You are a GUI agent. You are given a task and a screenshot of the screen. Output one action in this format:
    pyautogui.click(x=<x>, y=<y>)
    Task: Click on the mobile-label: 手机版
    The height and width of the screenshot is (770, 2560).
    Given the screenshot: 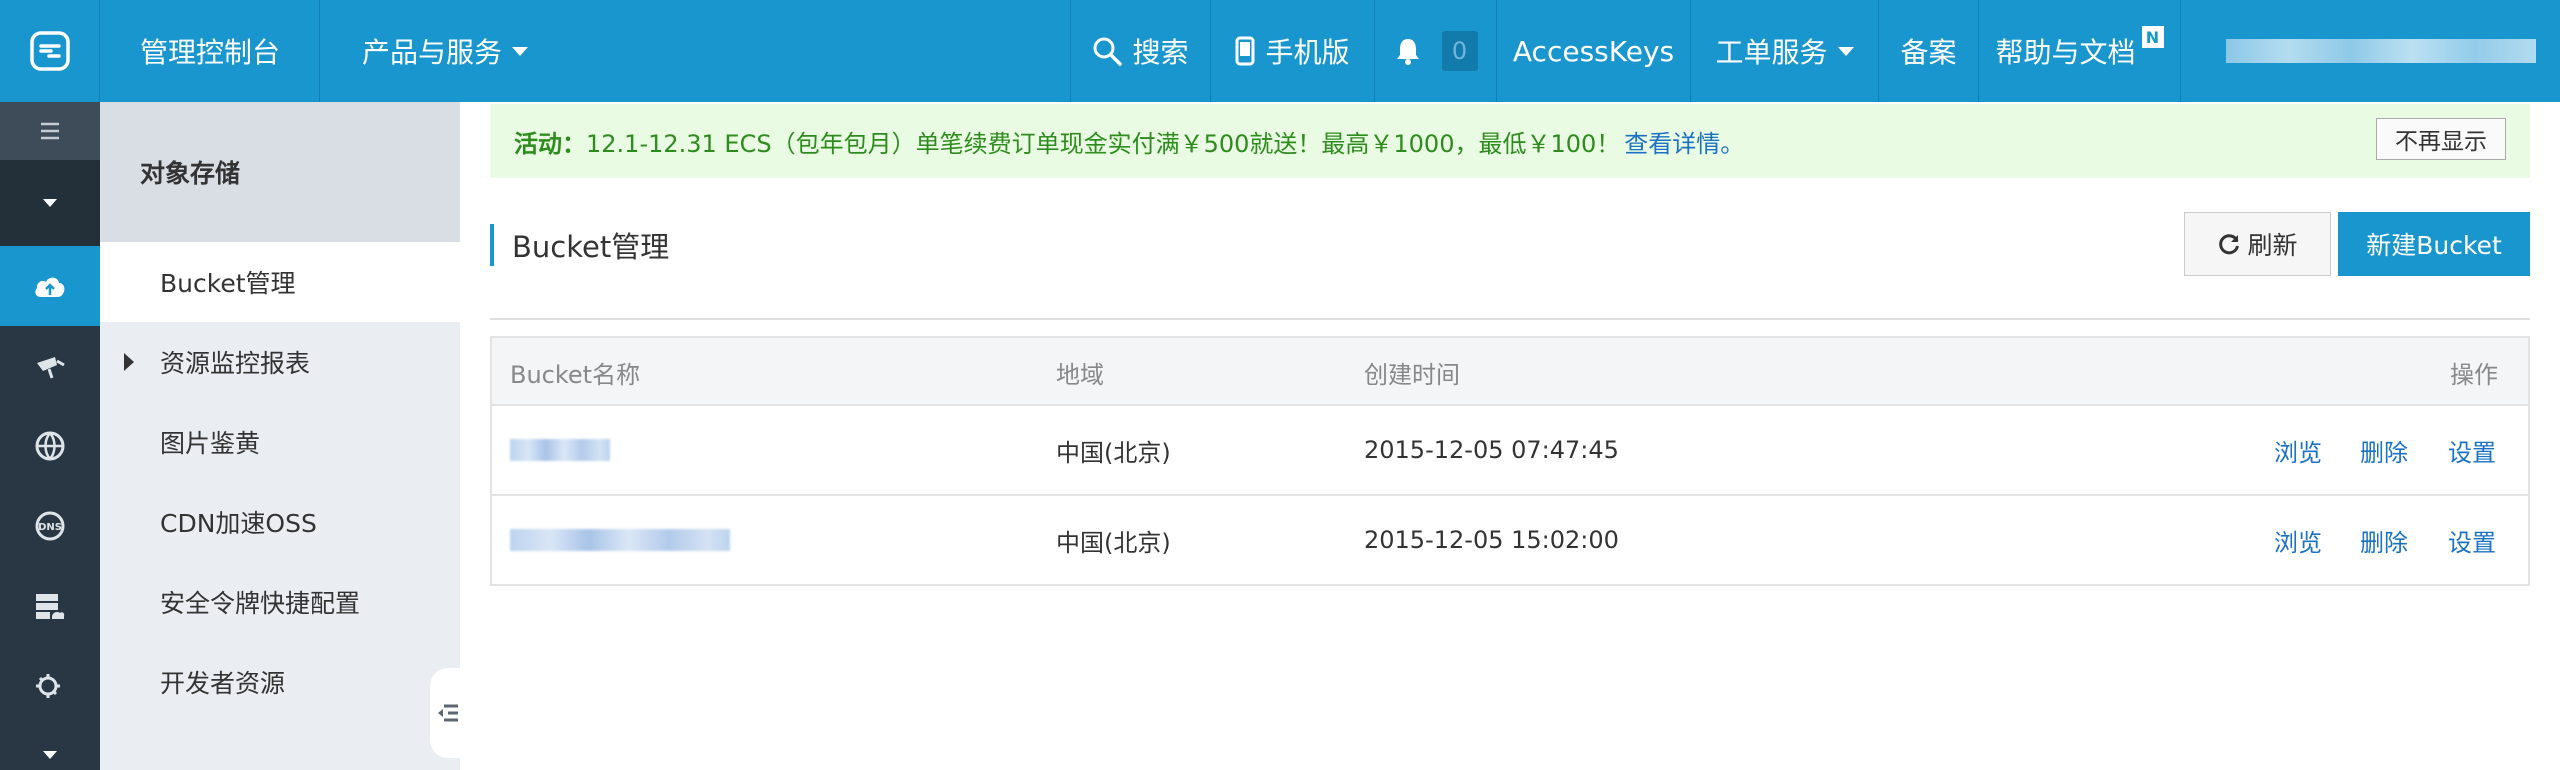 What is the action you would take?
    pyautogui.click(x=1307, y=52)
    